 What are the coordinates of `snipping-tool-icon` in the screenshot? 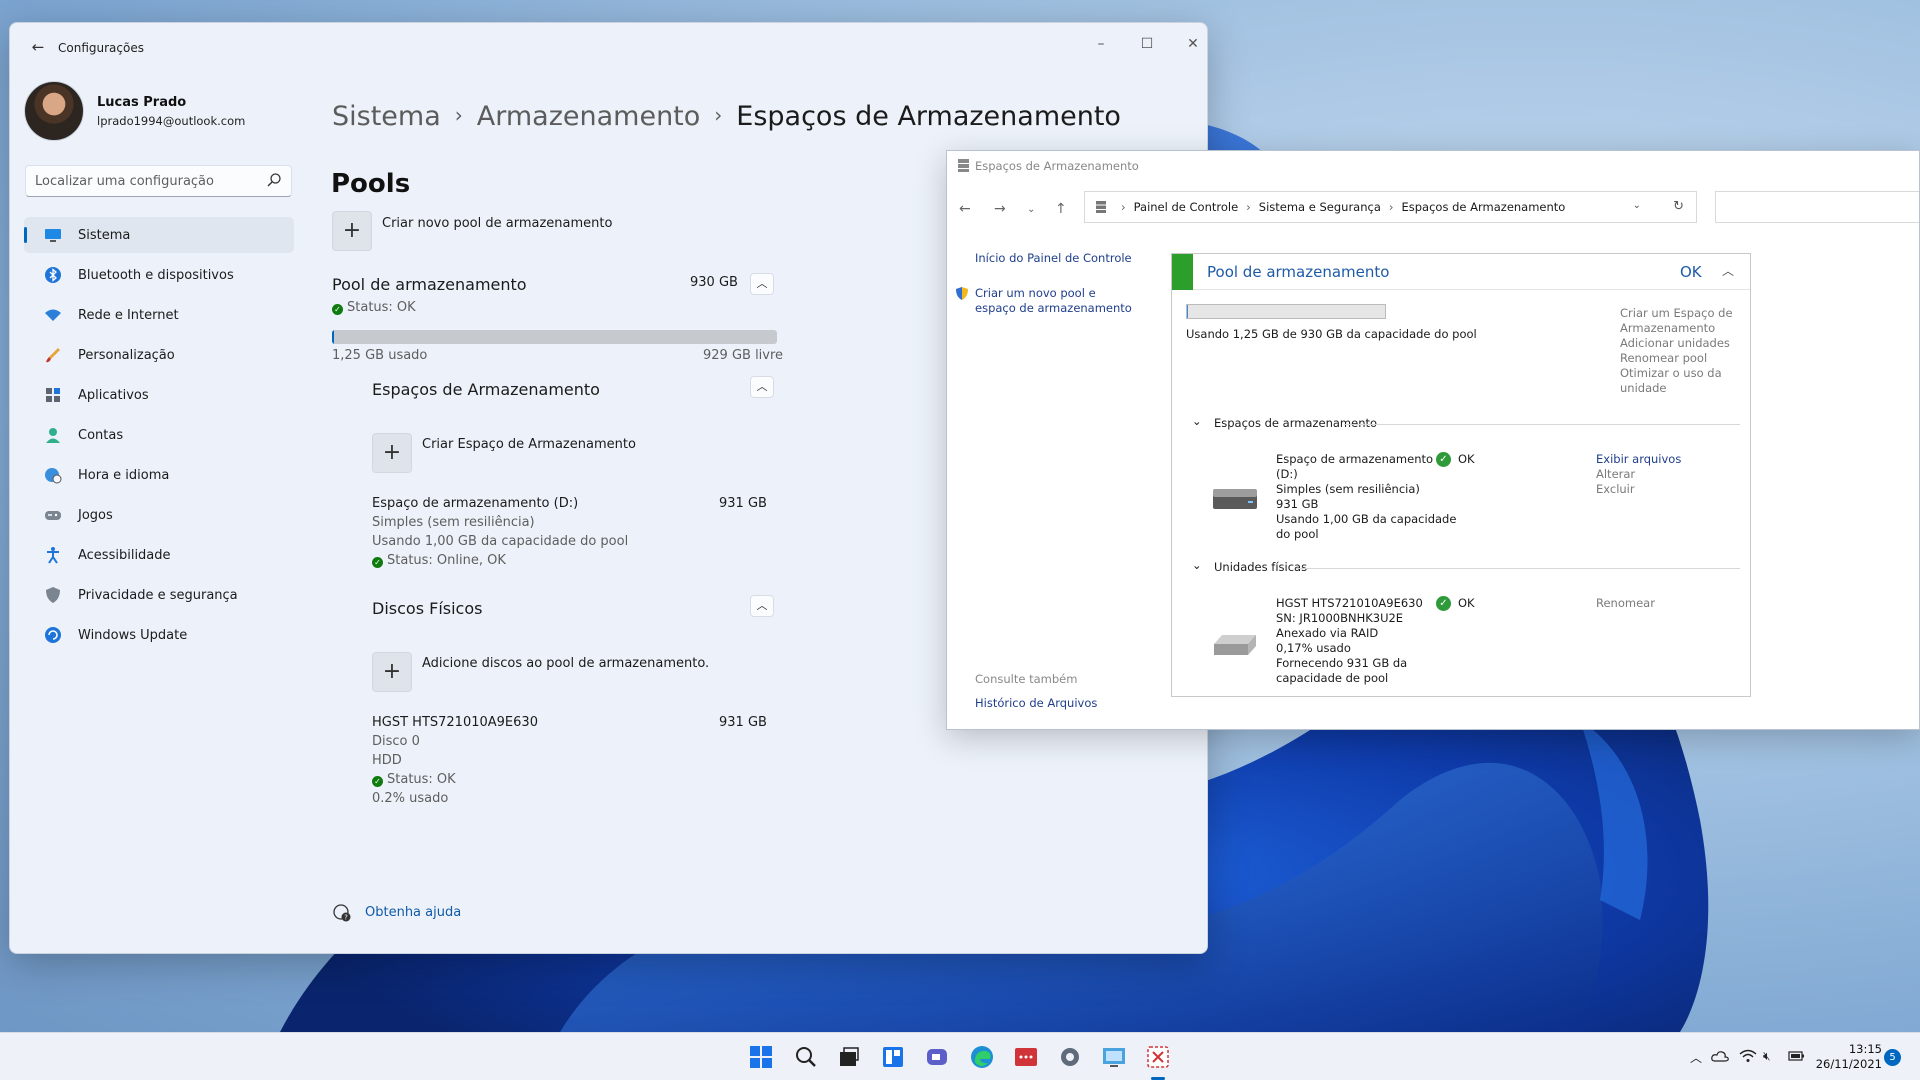 It's located at (1158, 1057).